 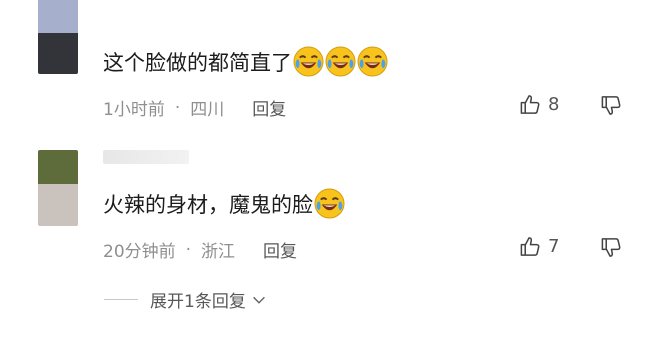 What do you see at coordinates (218, 252) in the screenshot?
I see `comment-location: 浙江` at bounding box center [218, 252].